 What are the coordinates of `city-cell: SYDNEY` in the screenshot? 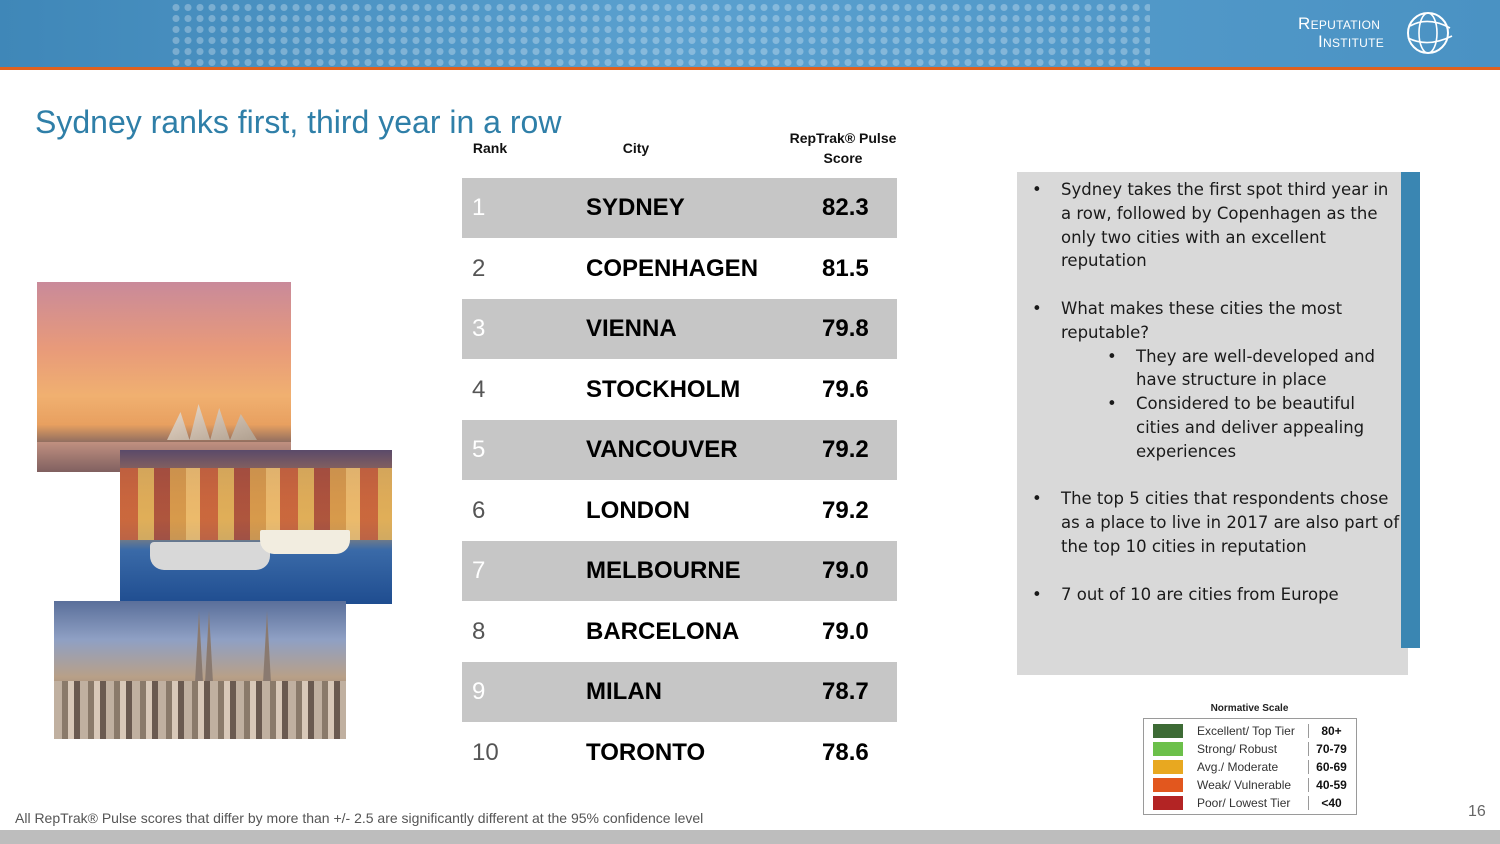 It's located at (635, 207).